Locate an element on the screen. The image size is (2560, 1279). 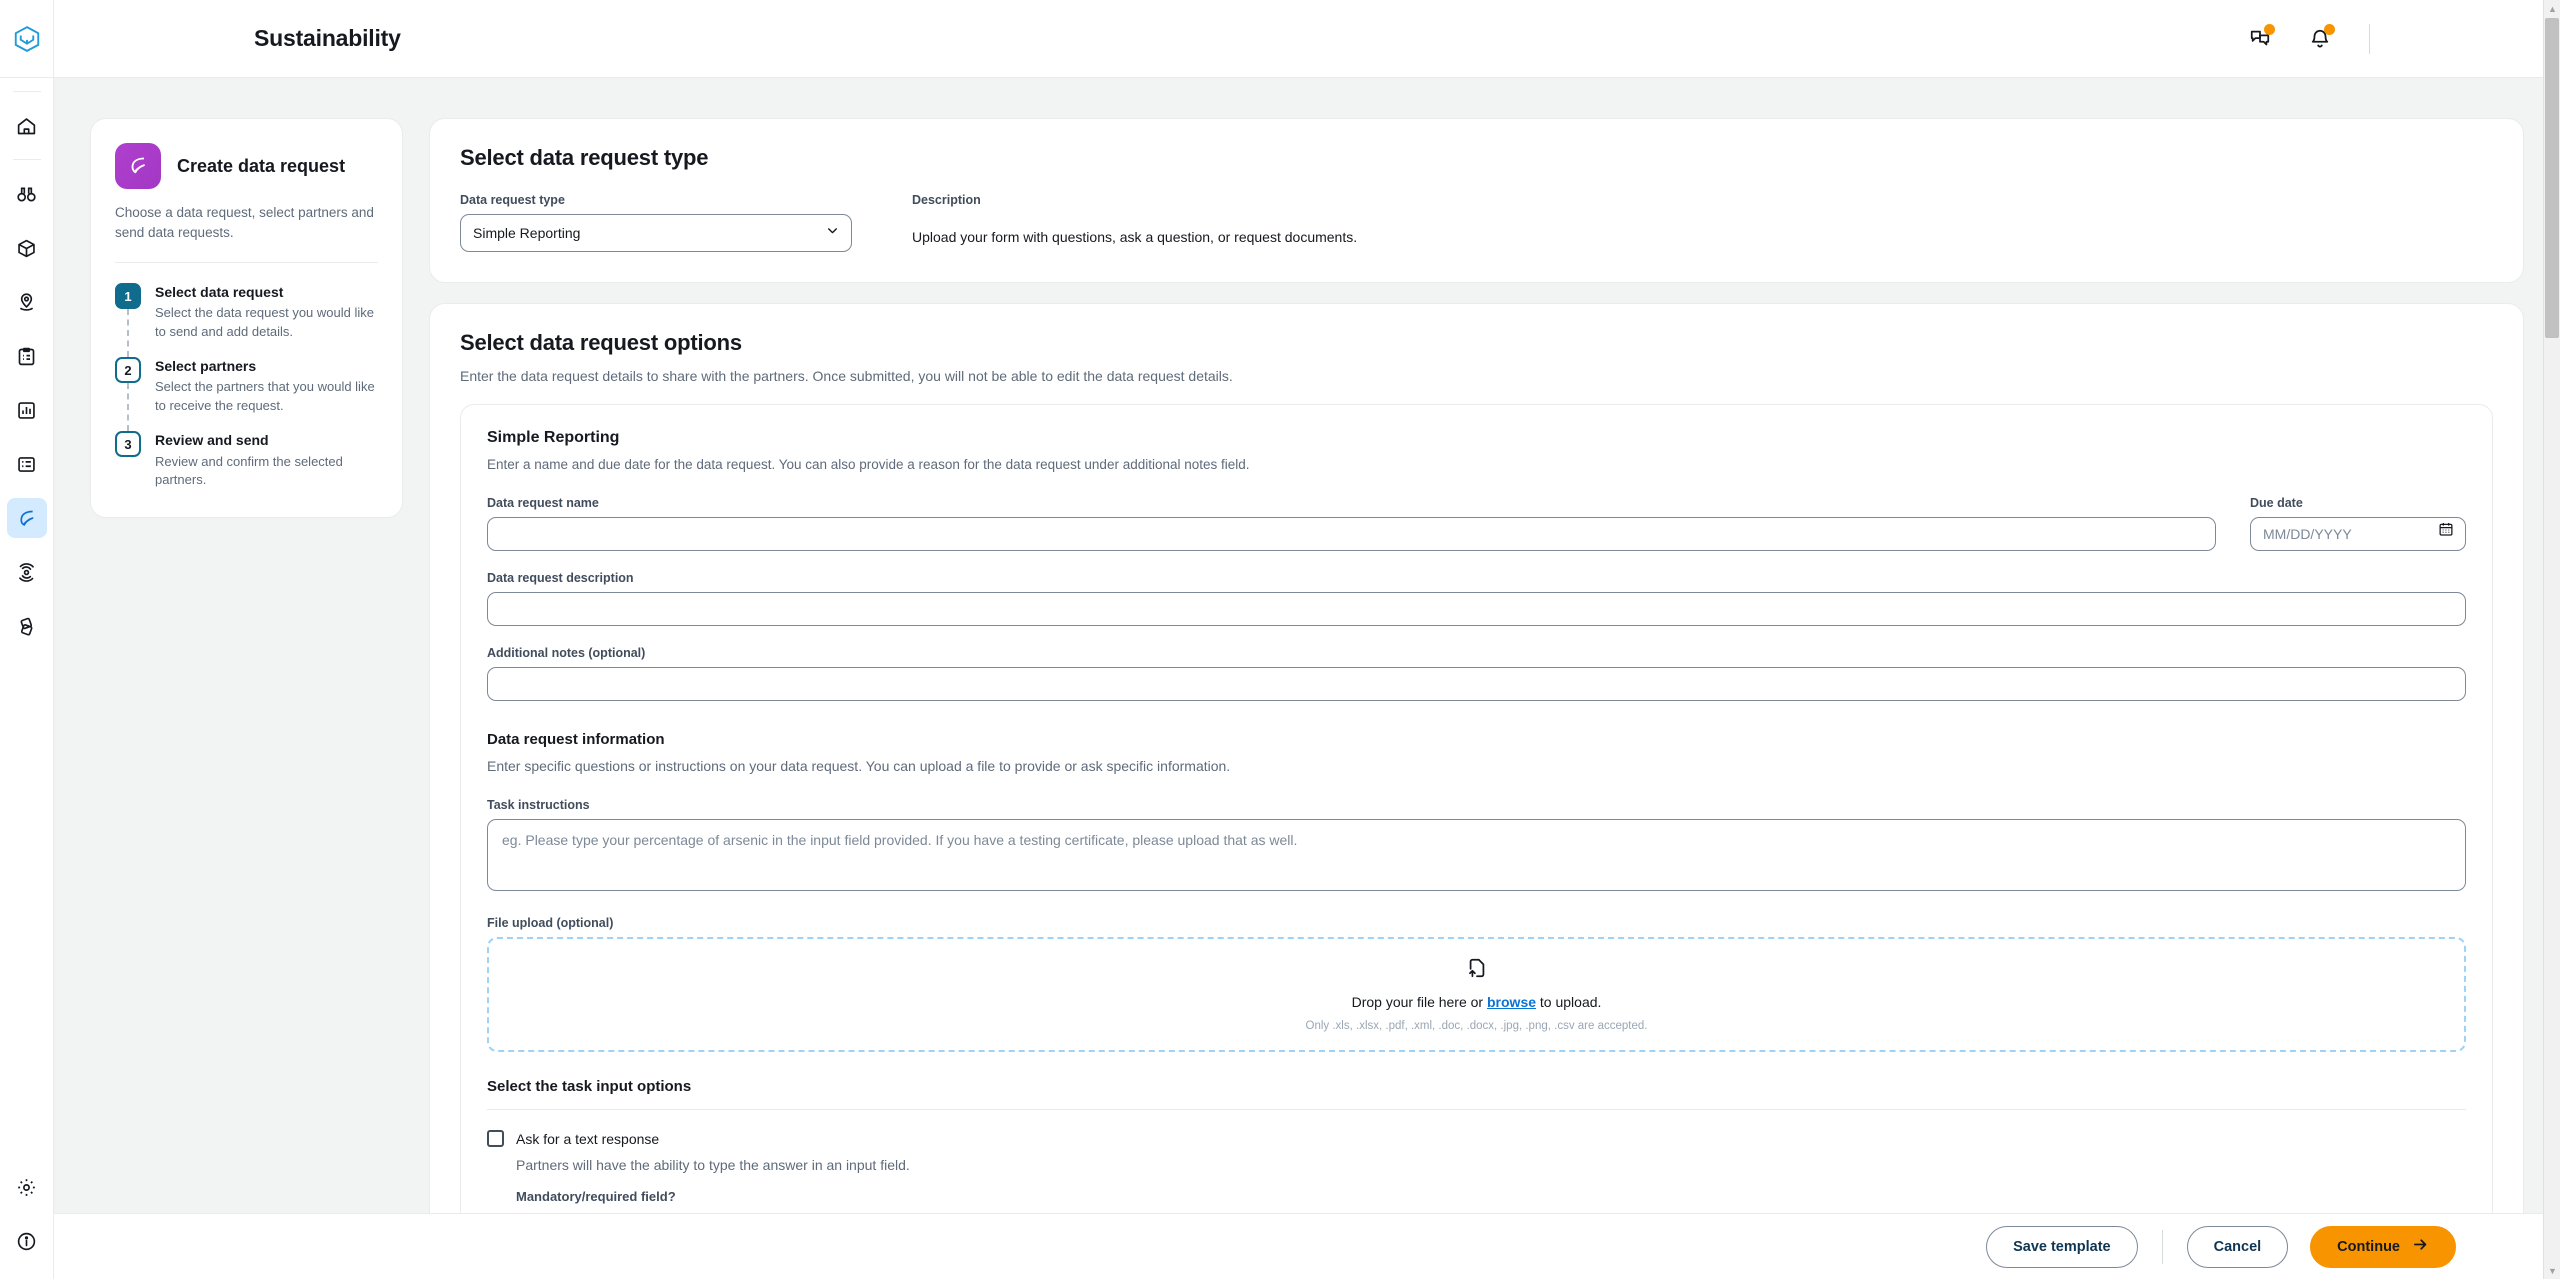
footer-action-bar: Save template Cancel Continue is located at coordinates (1307, 1246).